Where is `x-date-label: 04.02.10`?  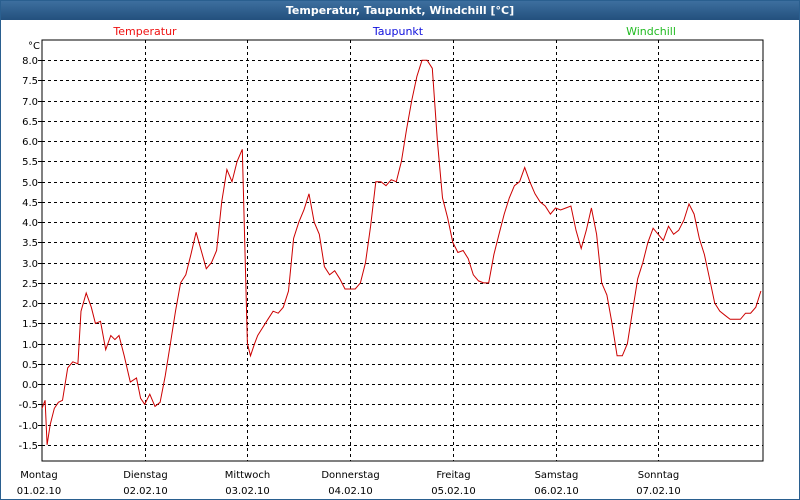 x-date-label: 04.02.10 is located at coordinates (350, 491).